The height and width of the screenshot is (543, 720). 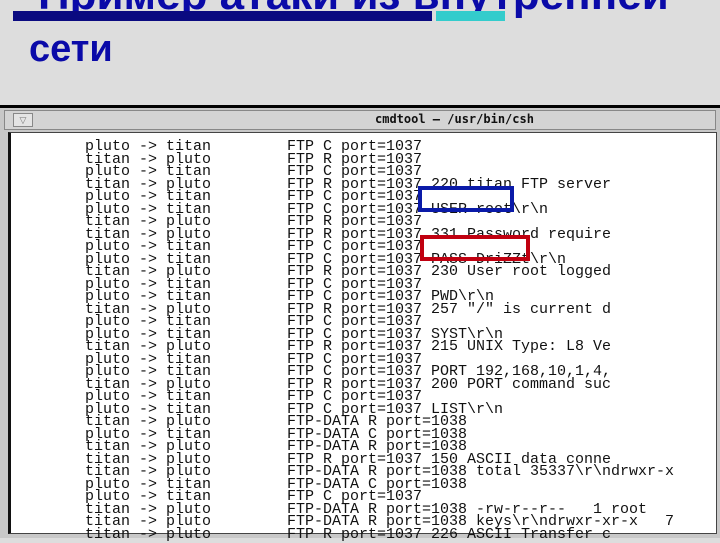 What do you see at coordinates (360, 120) in the screenshot?
I see `window-titlebar: ▽ cmdtool – /usr/bin/csh` at bounding box center [360, 120].